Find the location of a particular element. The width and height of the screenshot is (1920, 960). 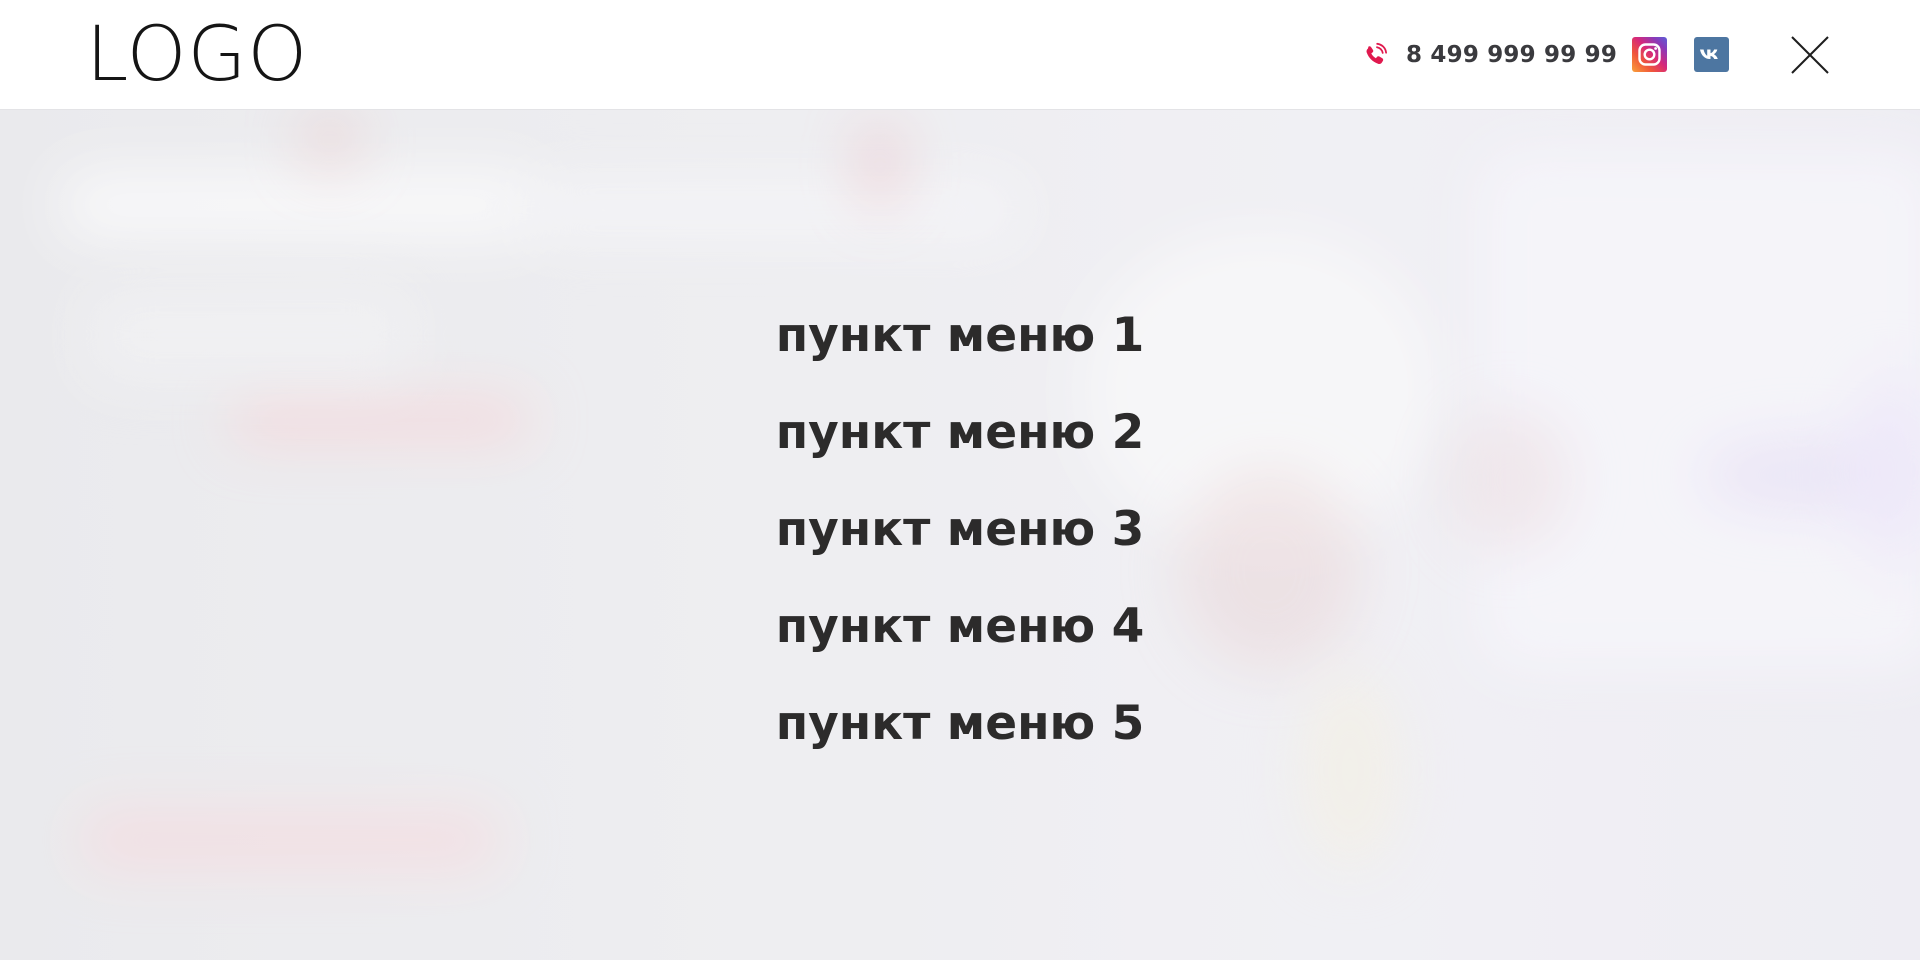

menu-item-2: пункт меню 2 is located at coordinates (960, 441).